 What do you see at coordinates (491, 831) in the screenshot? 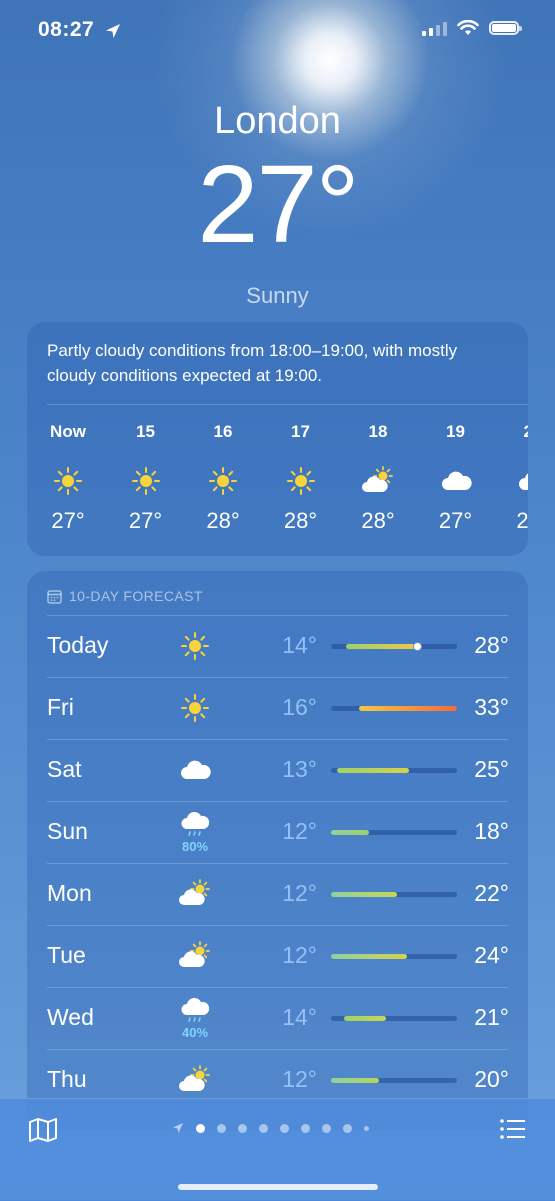
I see `high-temperature: 18°` at bounding box center [491, 831].